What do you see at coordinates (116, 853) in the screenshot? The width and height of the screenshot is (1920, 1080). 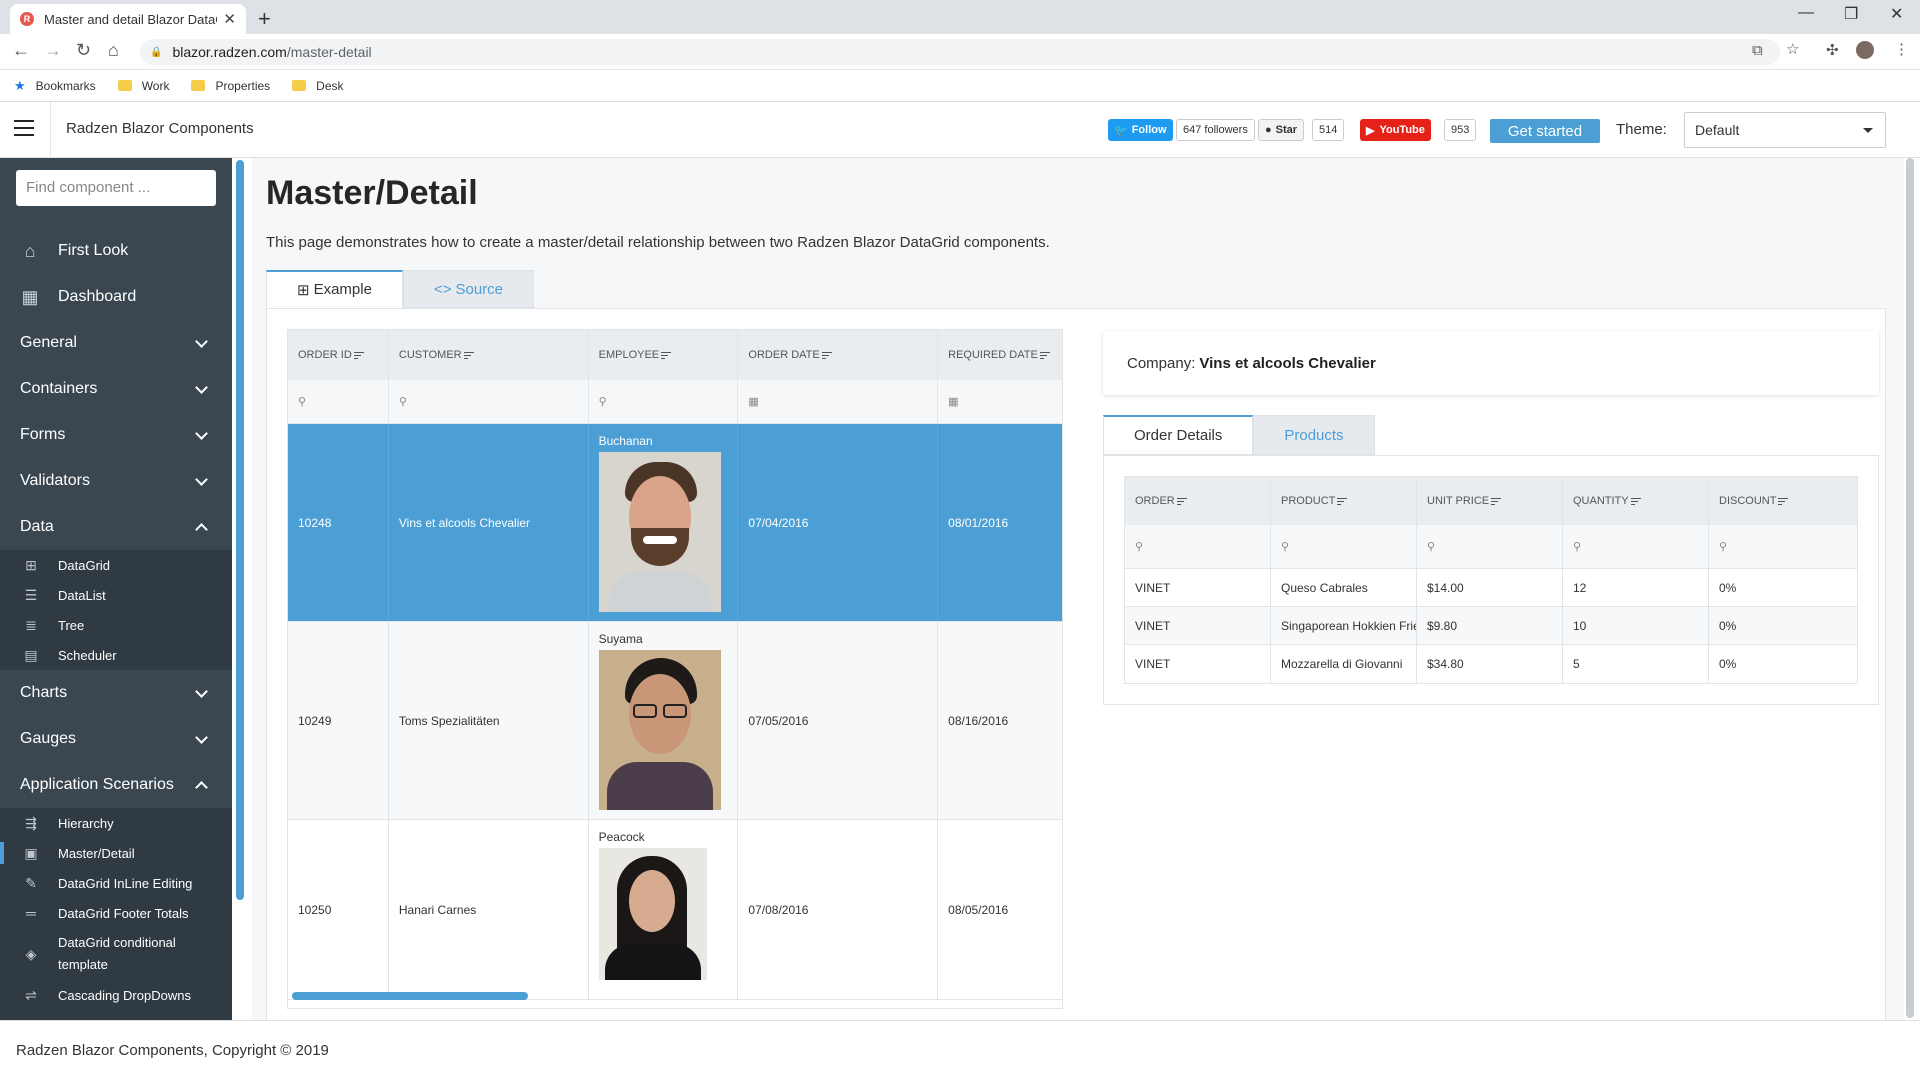 I see `sidebar-item-master-detail: ▣ Master/Detail` at bounding box center [116, 853].